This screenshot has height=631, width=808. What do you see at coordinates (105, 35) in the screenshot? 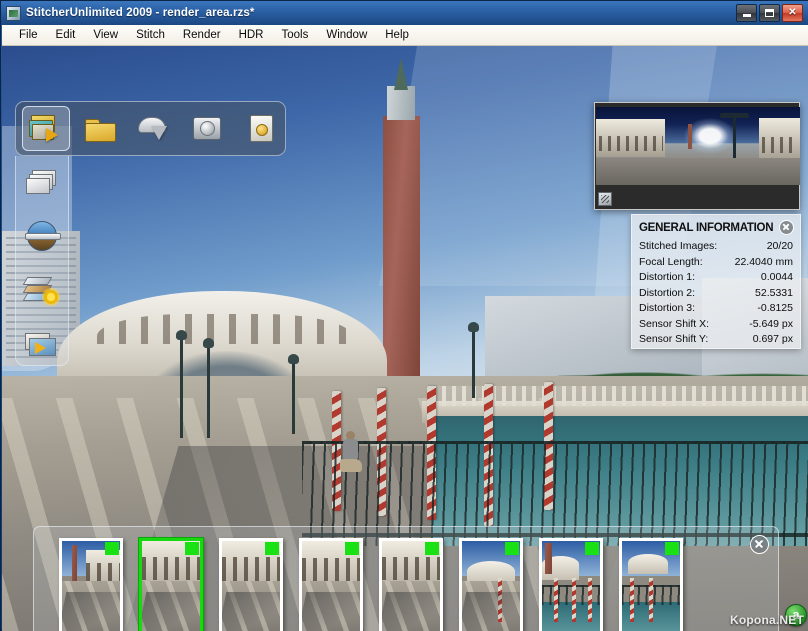
I see `menu-item-view: View` at bounding box center [105, 35].